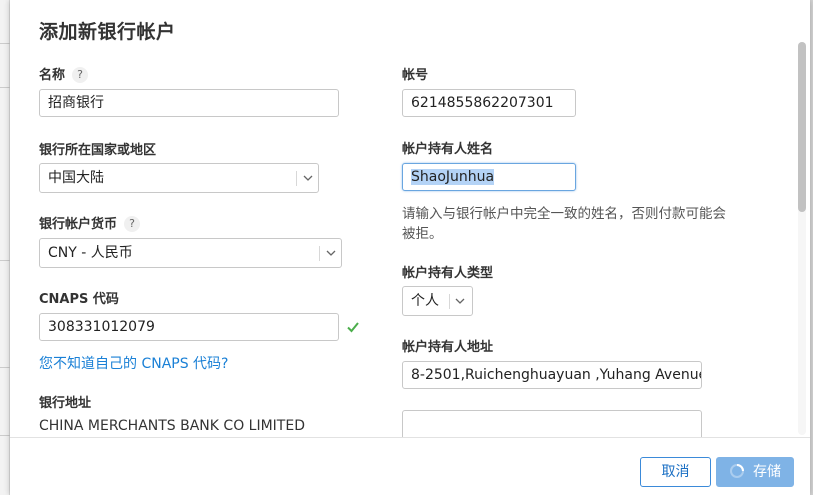  Describe the element at coordinates (448, 273) in the screenshot. I see `holder-type-label: 帐户持有人类型` at that location.